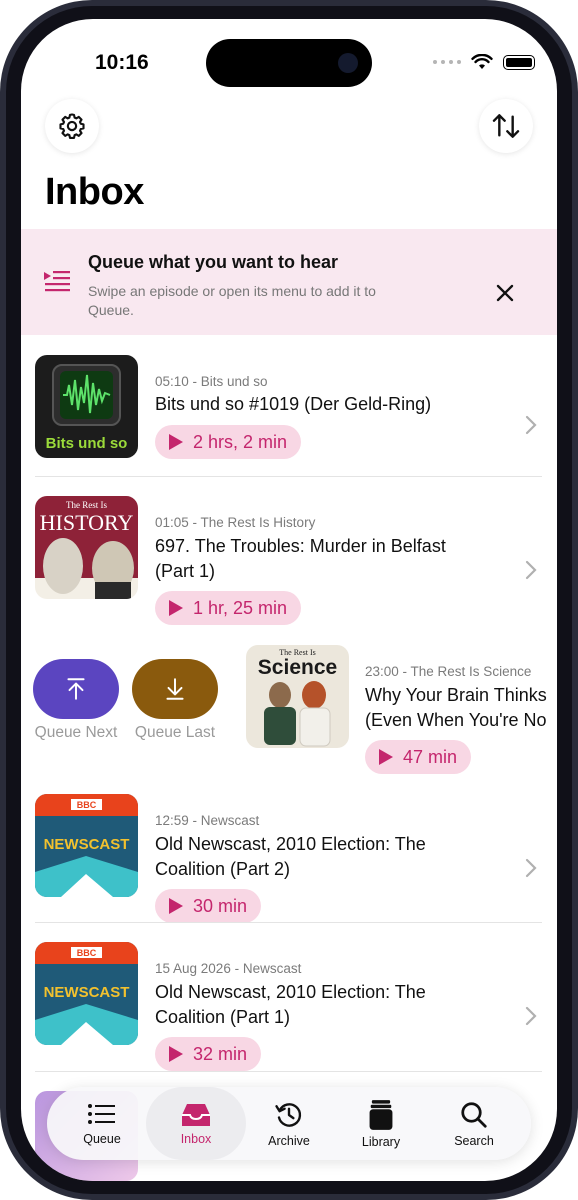 The width and height of the screenshot is (578, 1200). Describe the element at coordinates (207, 820) in the screenshot. I see `episode-meta: 12:59 - Newscast` at that location.